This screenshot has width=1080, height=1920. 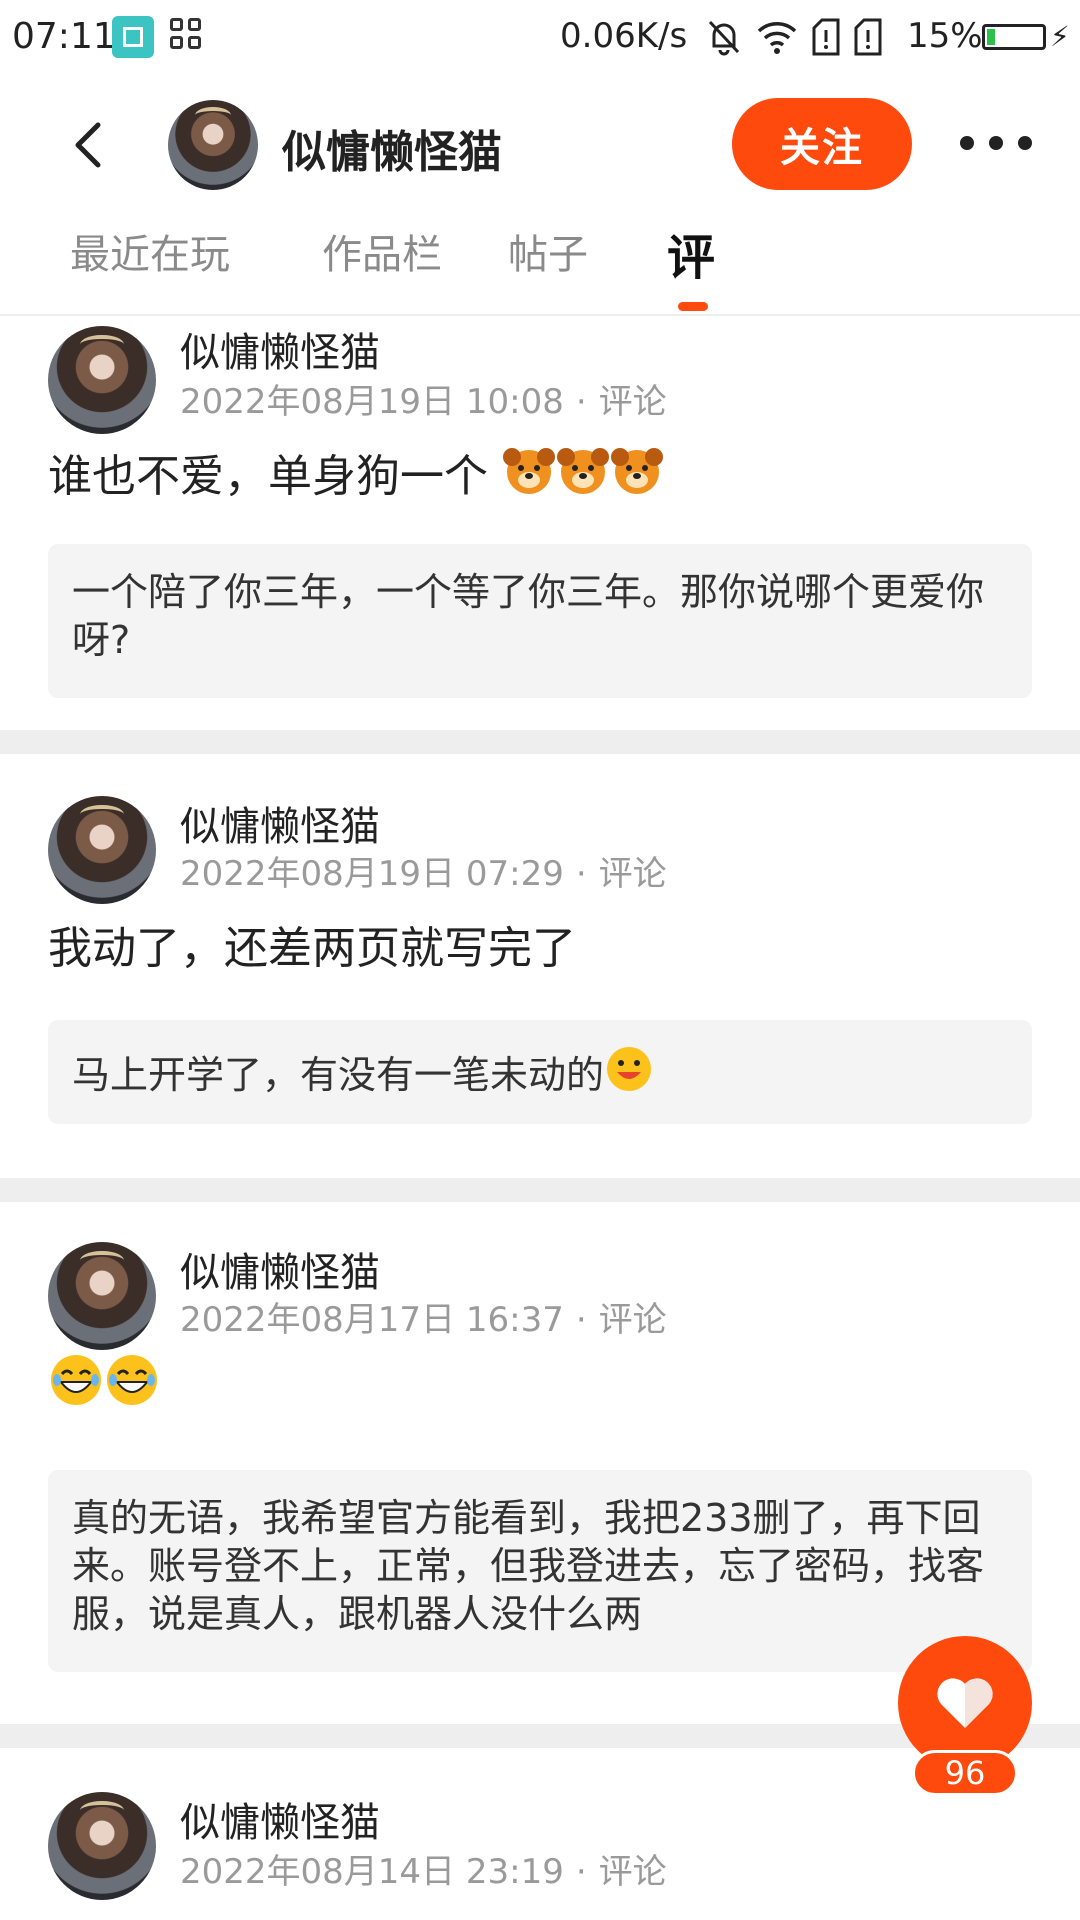 I want to click on status-time: 07:11, so click(x=64, y=36).